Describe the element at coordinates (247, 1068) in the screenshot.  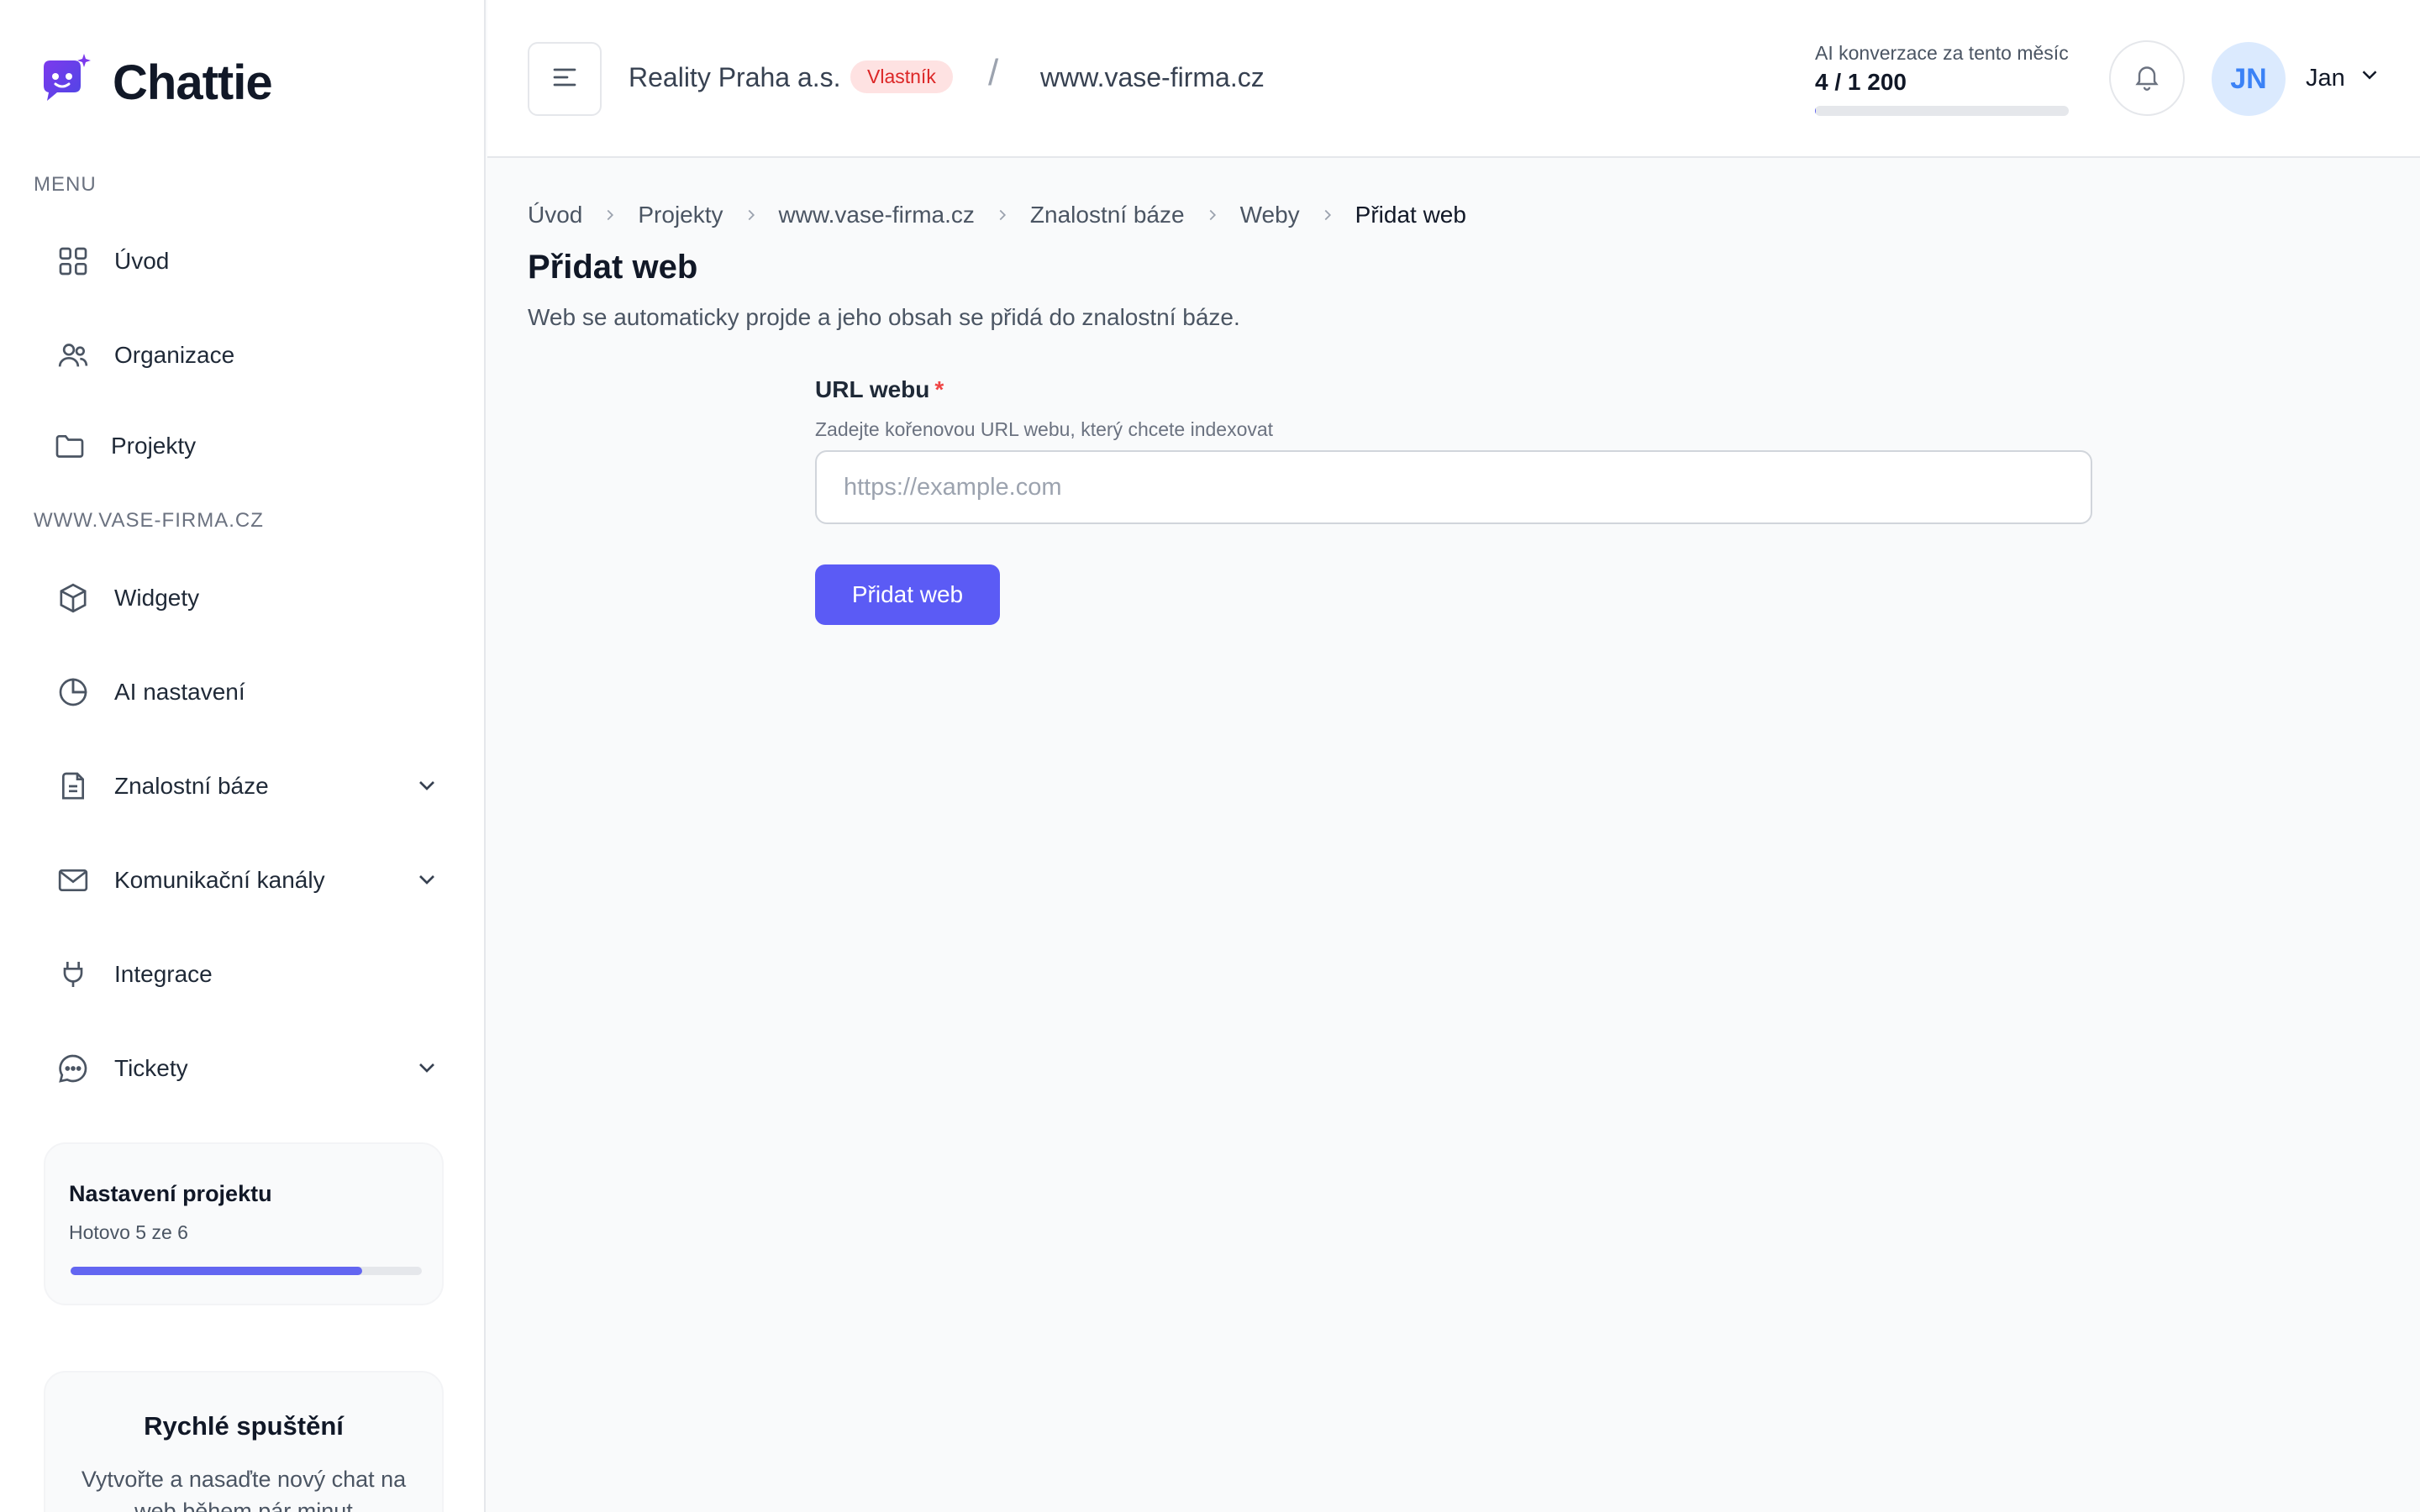
I see `sidebar-item-tickety: Tickety` at that location.